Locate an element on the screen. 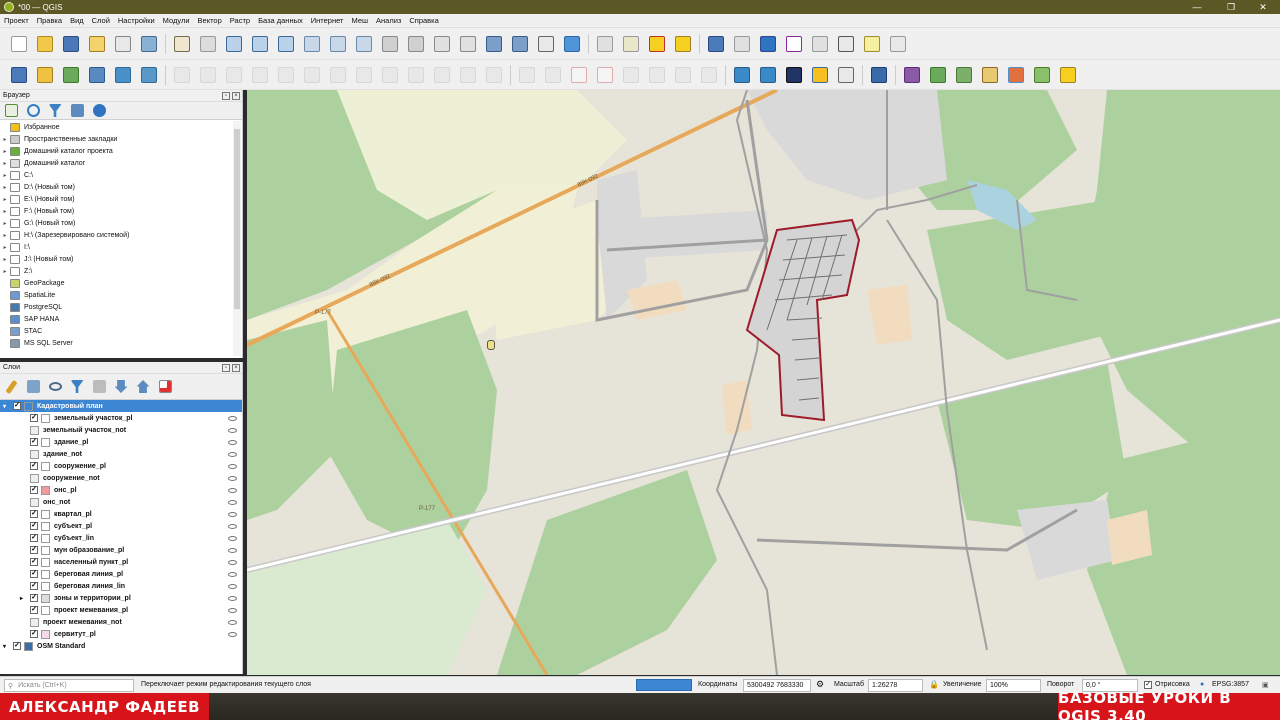 This screenshot has height=720, width=1280. browser-item: ▸ Z:\ is located at coordinates (117, 271).